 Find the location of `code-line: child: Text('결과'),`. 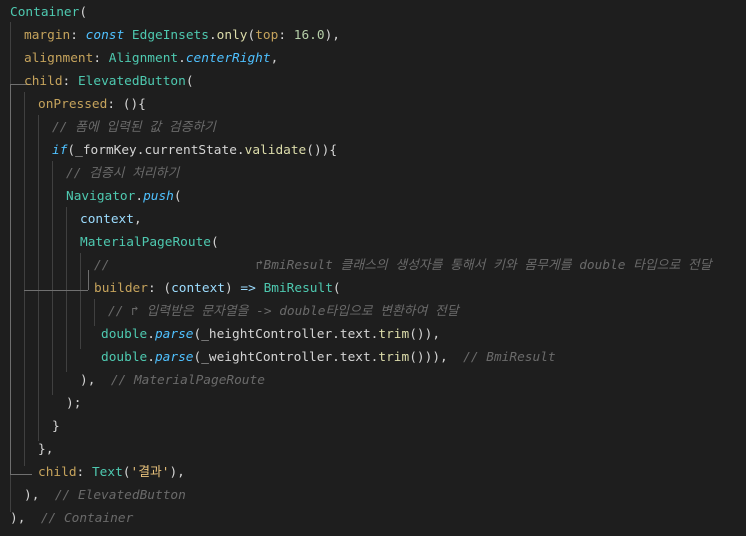

code-line: child: Text('결과'), is located at coordinates (111, 472).